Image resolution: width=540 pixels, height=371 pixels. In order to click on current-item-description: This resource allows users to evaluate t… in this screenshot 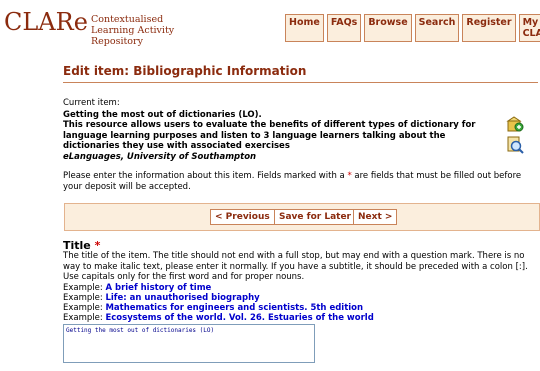, I will do `click(269, 135)`.